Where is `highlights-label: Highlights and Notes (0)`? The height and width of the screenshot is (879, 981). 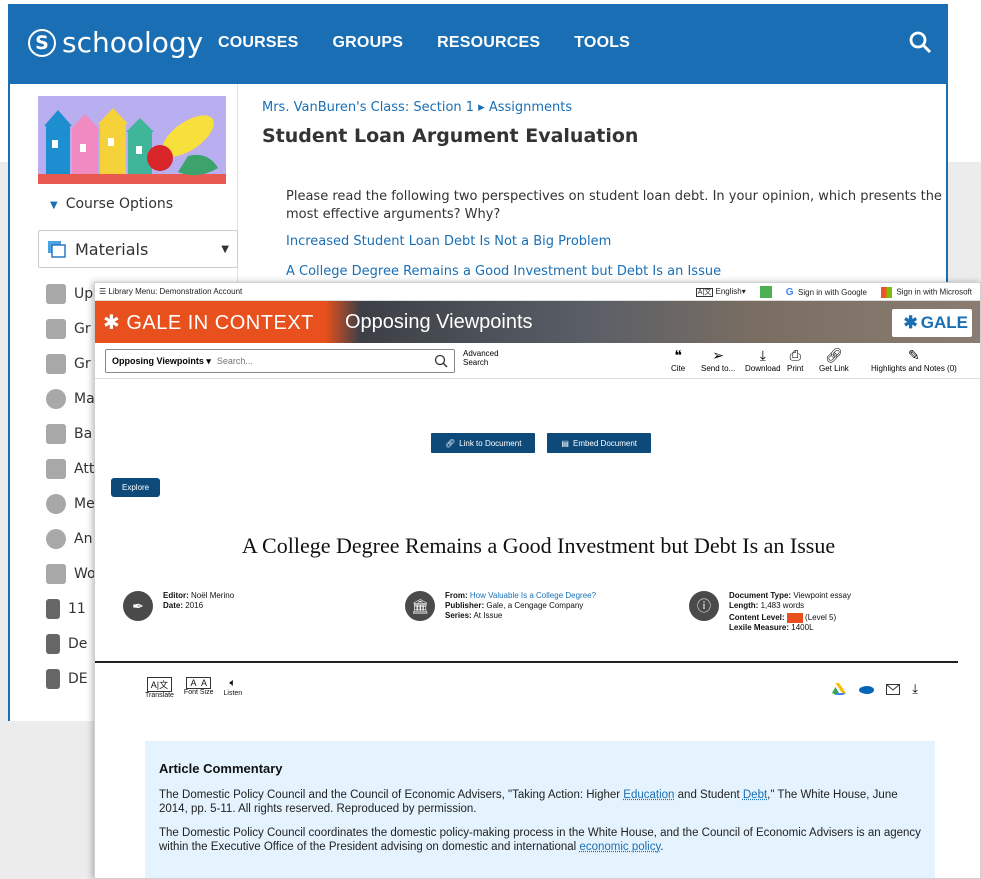
highlights-label: Highlights and Notes (0) is located at coordinates (914, 368).